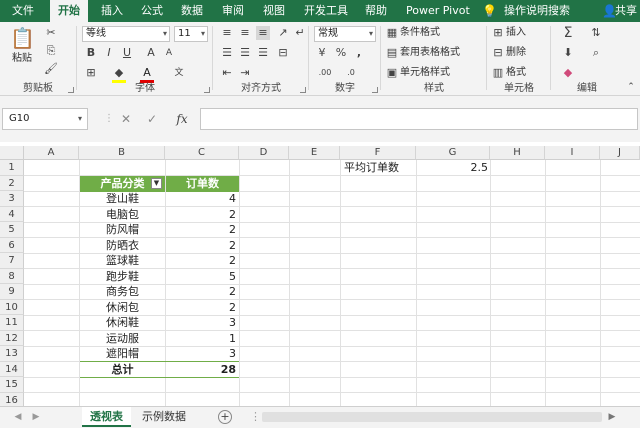 This screenshot has width=640, height=428. I want to click on row-header: 5, so click(12, 230).